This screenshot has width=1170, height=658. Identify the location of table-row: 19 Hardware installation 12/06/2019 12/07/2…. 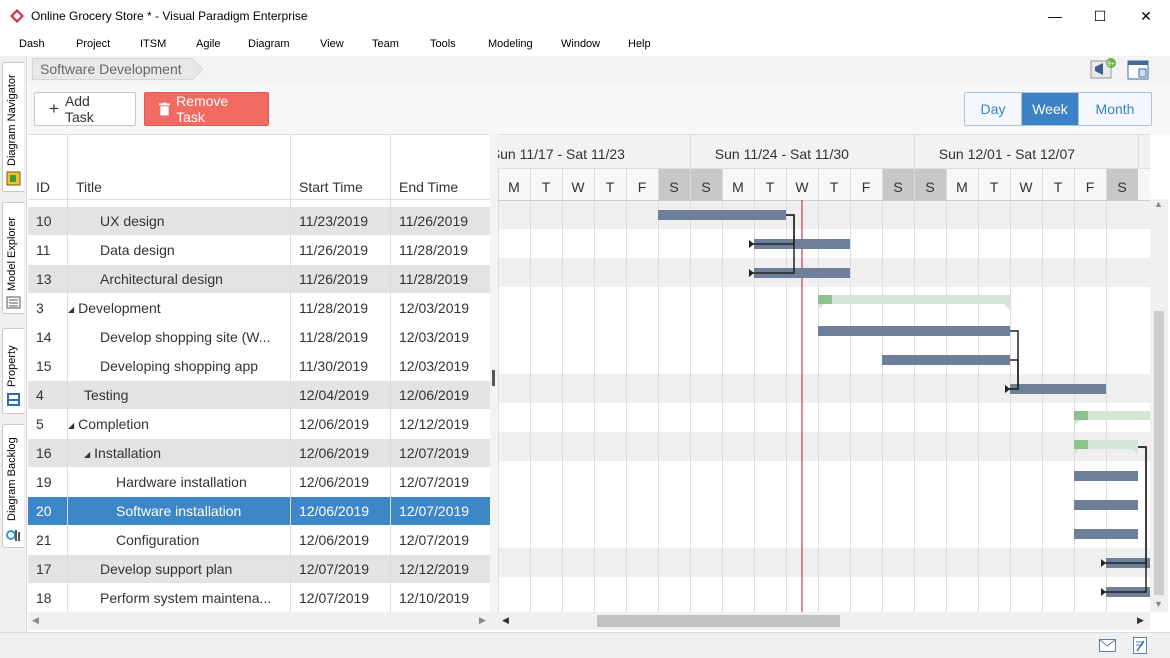
(259, 482).